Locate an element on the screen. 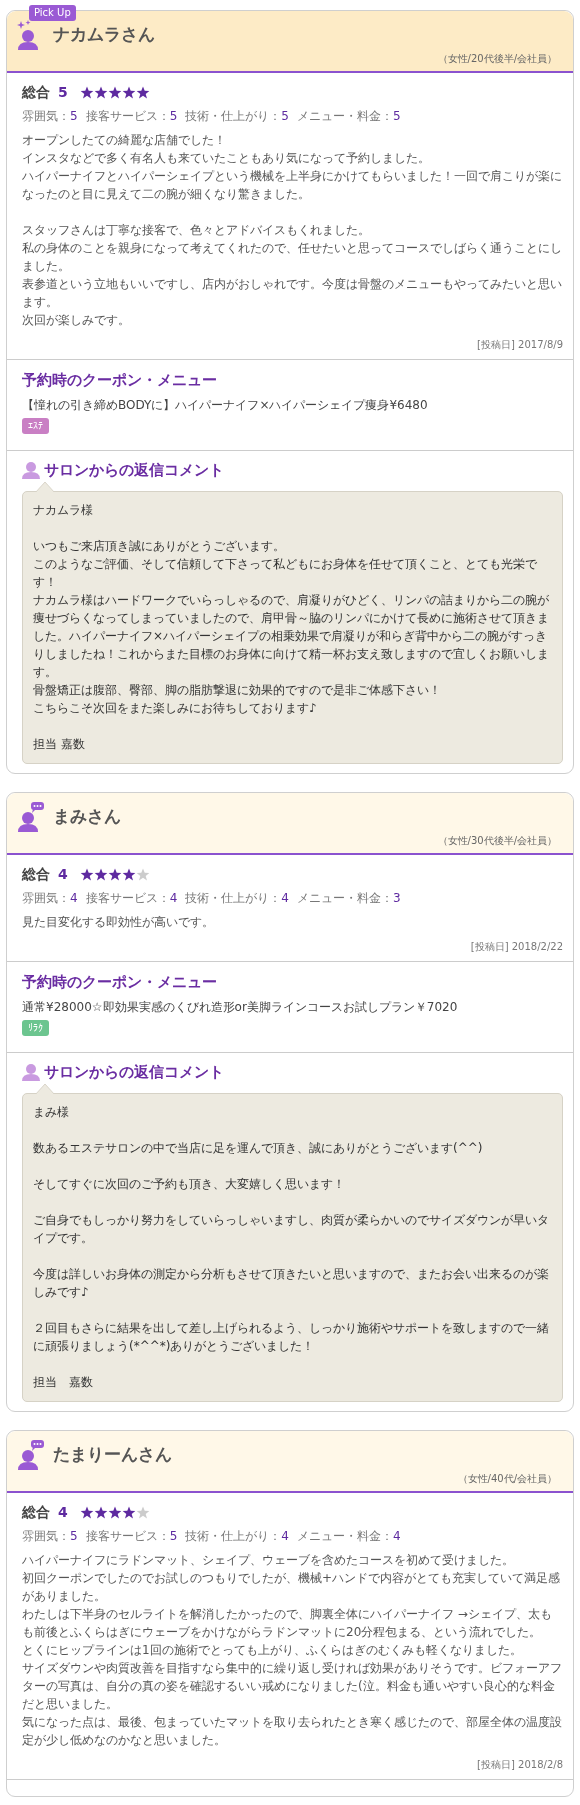 Image resolution: width=580 pixels, height=1805 pixels. reviewer-profile: （女性/20代後半/会社員） is located at coordinates (496, 59).